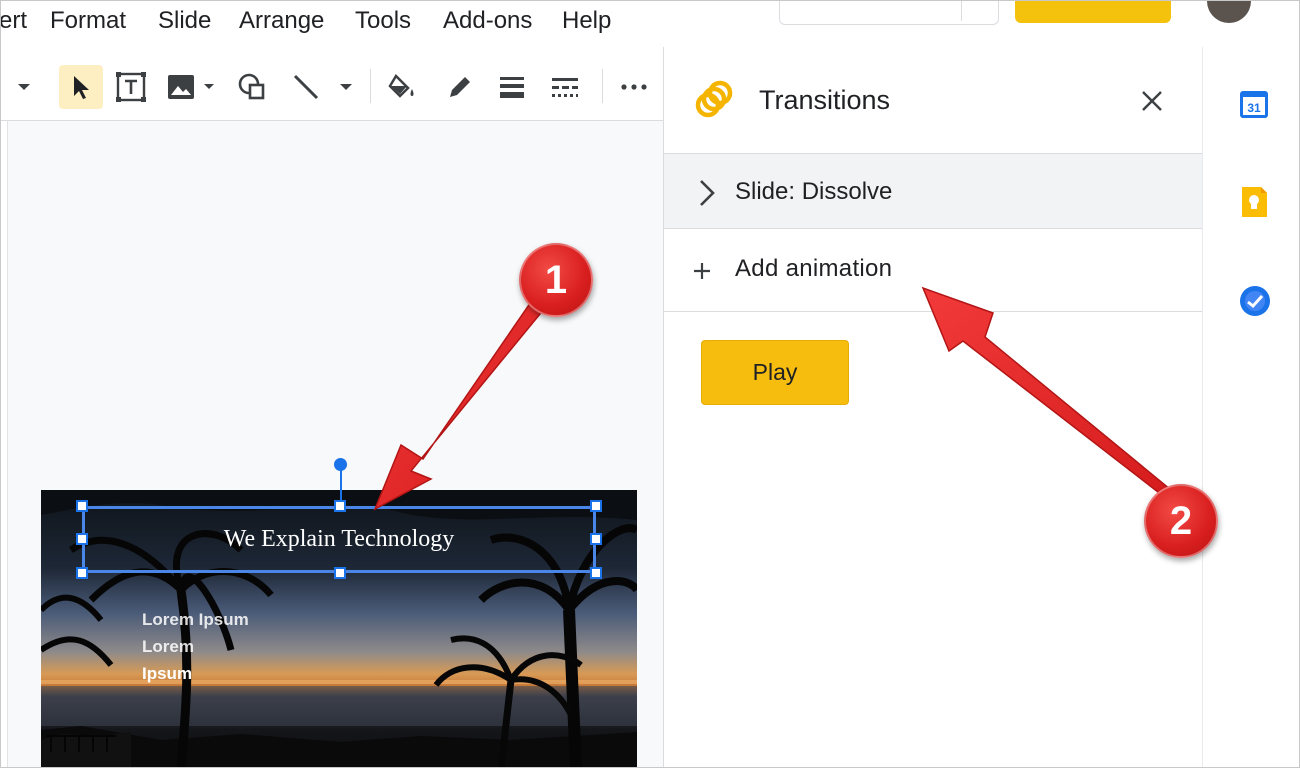 The width and height of the screenshot is (1300, 768). What do you see at coordinates (1254, 108) in the screenshot?
I see `svg-text: 31` at bounding box center [1254, 108].